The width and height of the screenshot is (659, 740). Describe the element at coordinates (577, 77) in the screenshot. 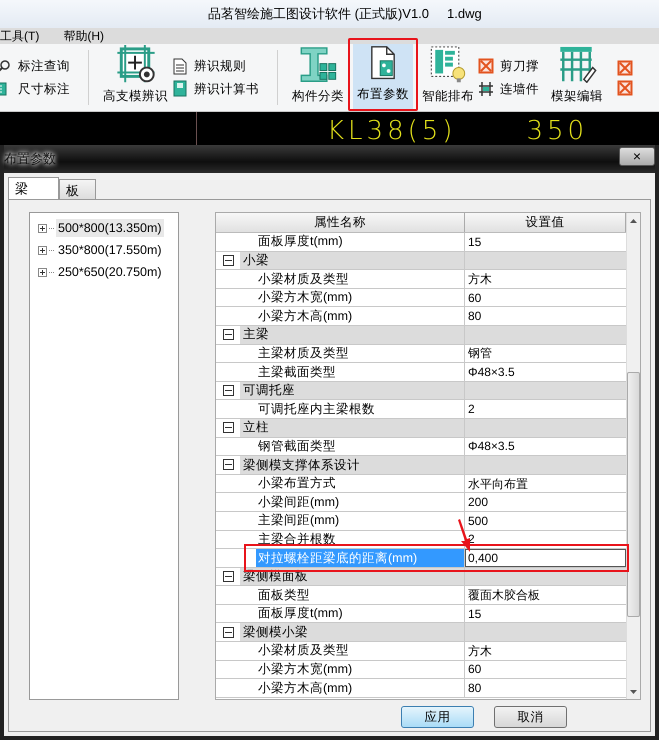

I see `toolbar-button: 模架编辑` at that location.